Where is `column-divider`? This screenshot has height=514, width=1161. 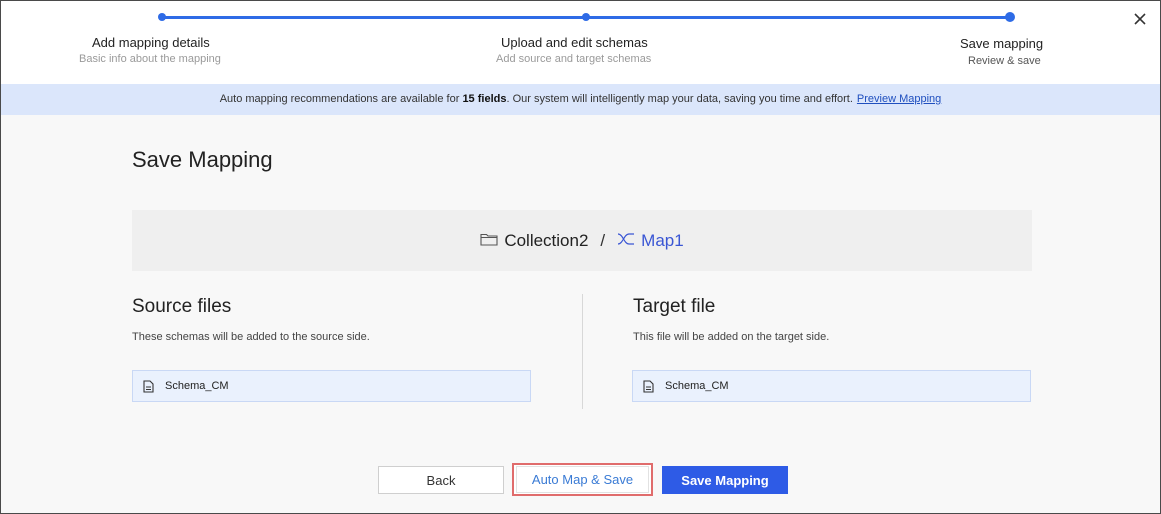 column-divider is located at coordinates (582, 351).